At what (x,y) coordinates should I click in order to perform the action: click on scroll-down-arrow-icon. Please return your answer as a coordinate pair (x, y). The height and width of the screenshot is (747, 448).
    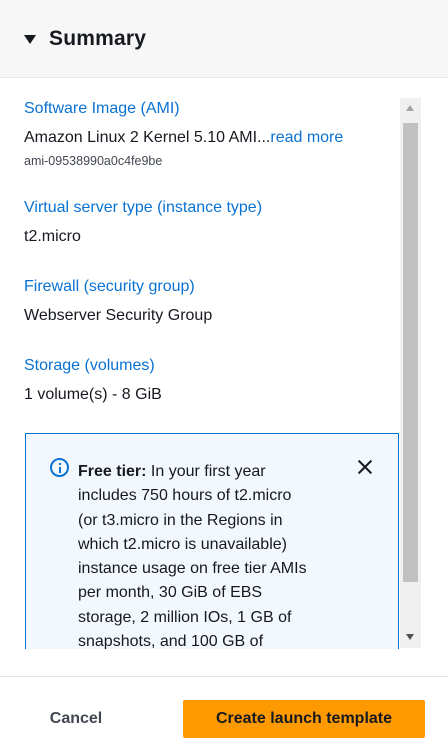
    Looking at the image, I should click on (410, 638).